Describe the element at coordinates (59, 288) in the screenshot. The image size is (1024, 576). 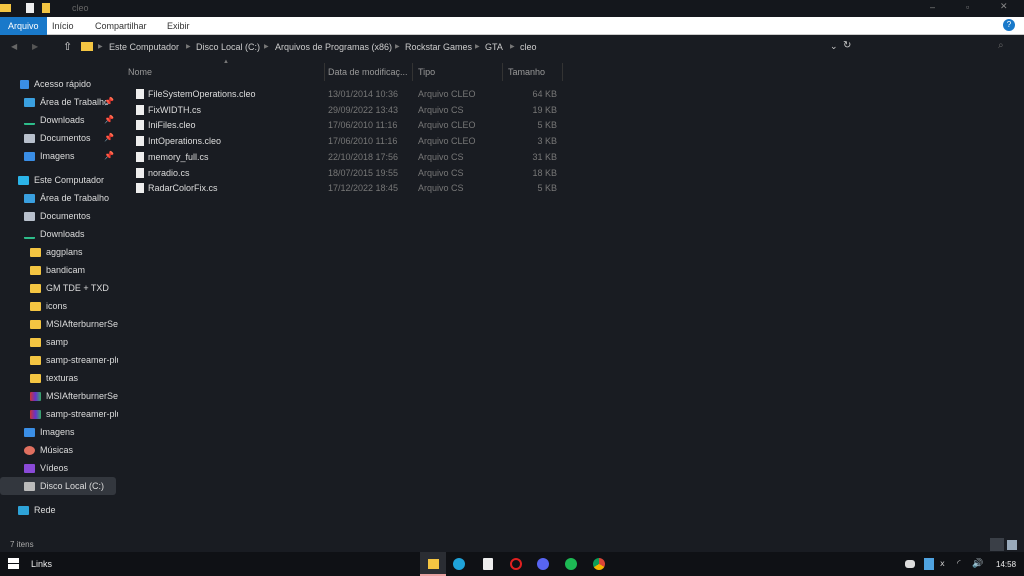
I see `sidebar-item: GM TDE + TXD` at that location.